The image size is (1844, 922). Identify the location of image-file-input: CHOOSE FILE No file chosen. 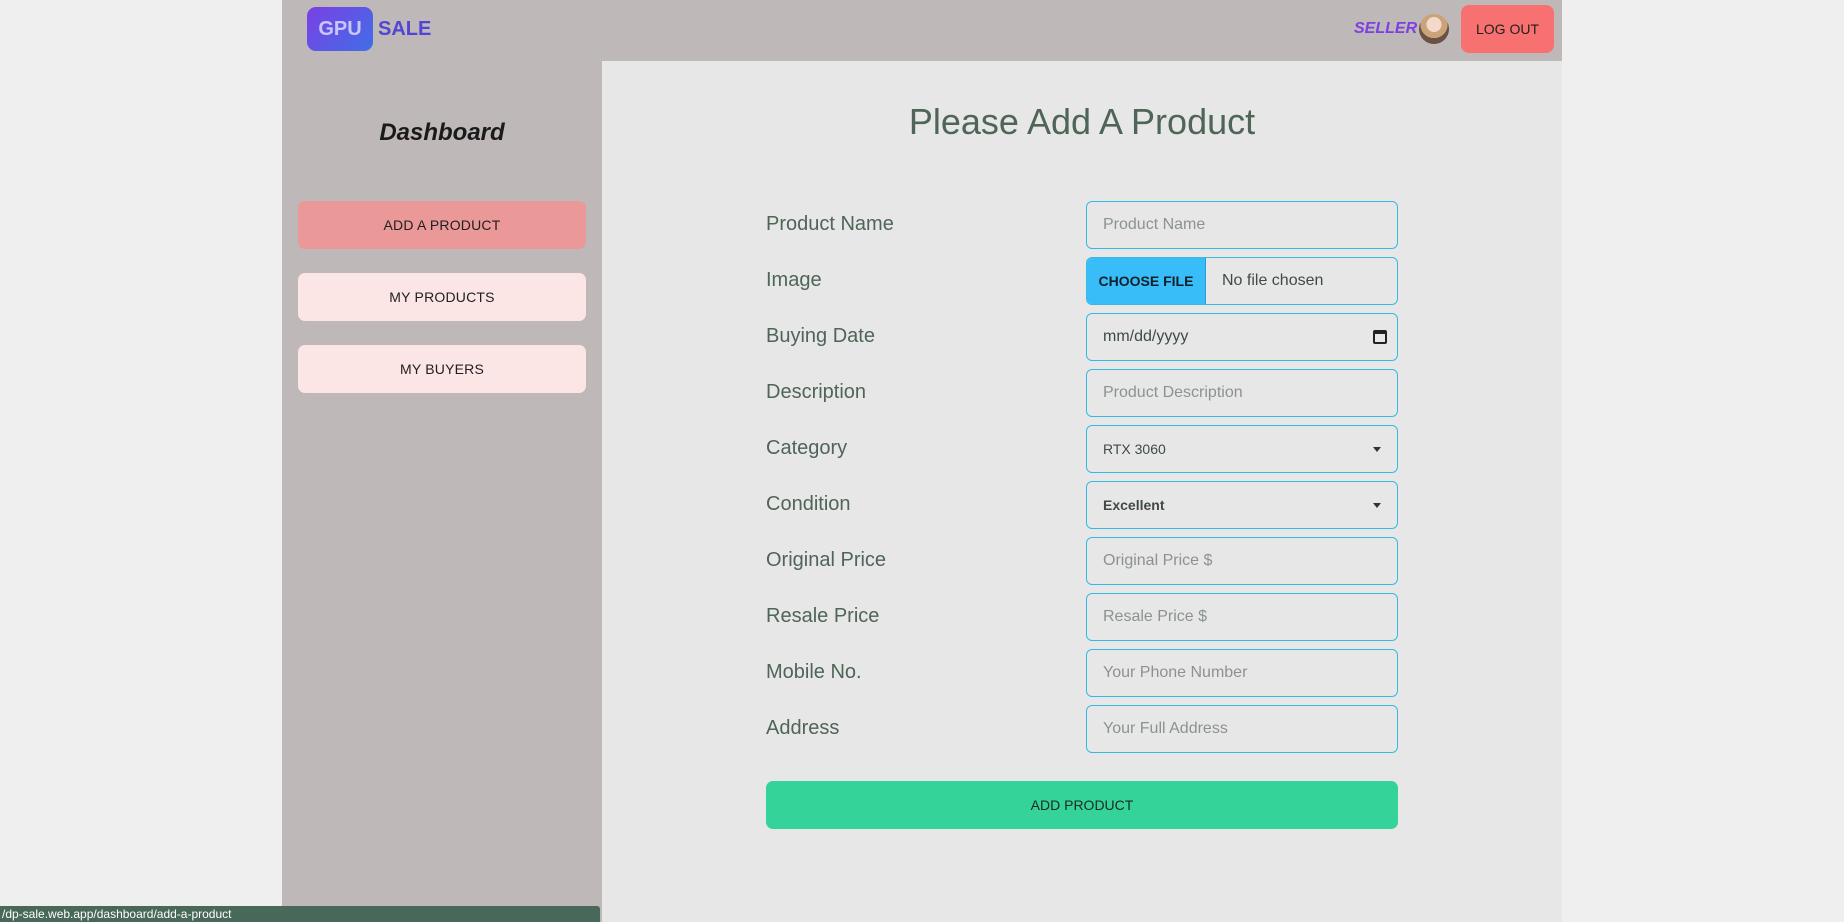
(1242, 281).